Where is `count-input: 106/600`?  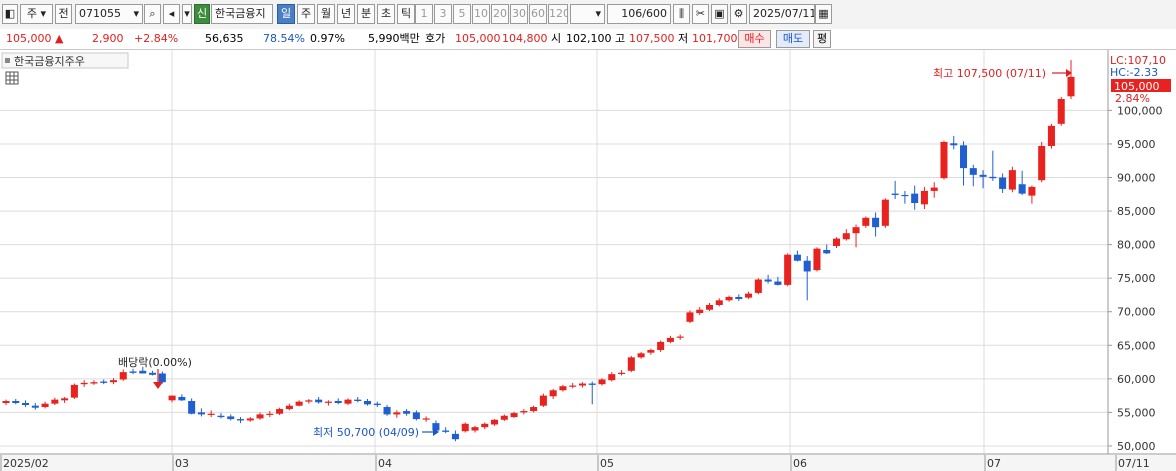 count-input: 106/600 is located at coordinates (639, 14).